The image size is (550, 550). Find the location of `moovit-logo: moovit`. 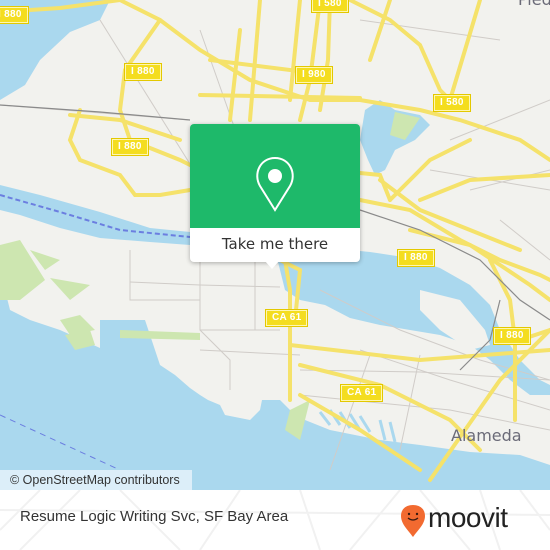

moovit-logo: moovit is located at coordinates (470, 520).